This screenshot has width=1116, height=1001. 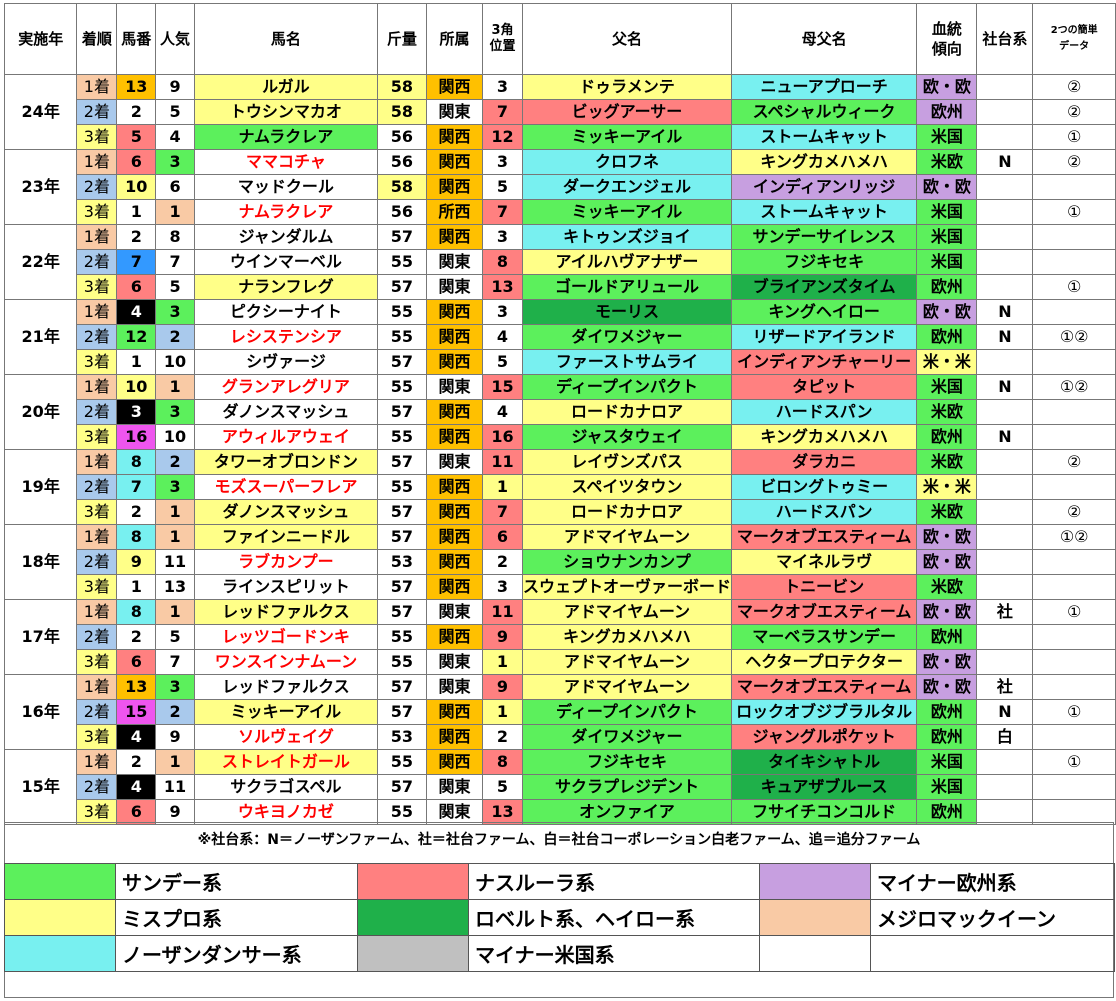 I want to click on corner-position-cell: 12, so click(x=502, y=137).